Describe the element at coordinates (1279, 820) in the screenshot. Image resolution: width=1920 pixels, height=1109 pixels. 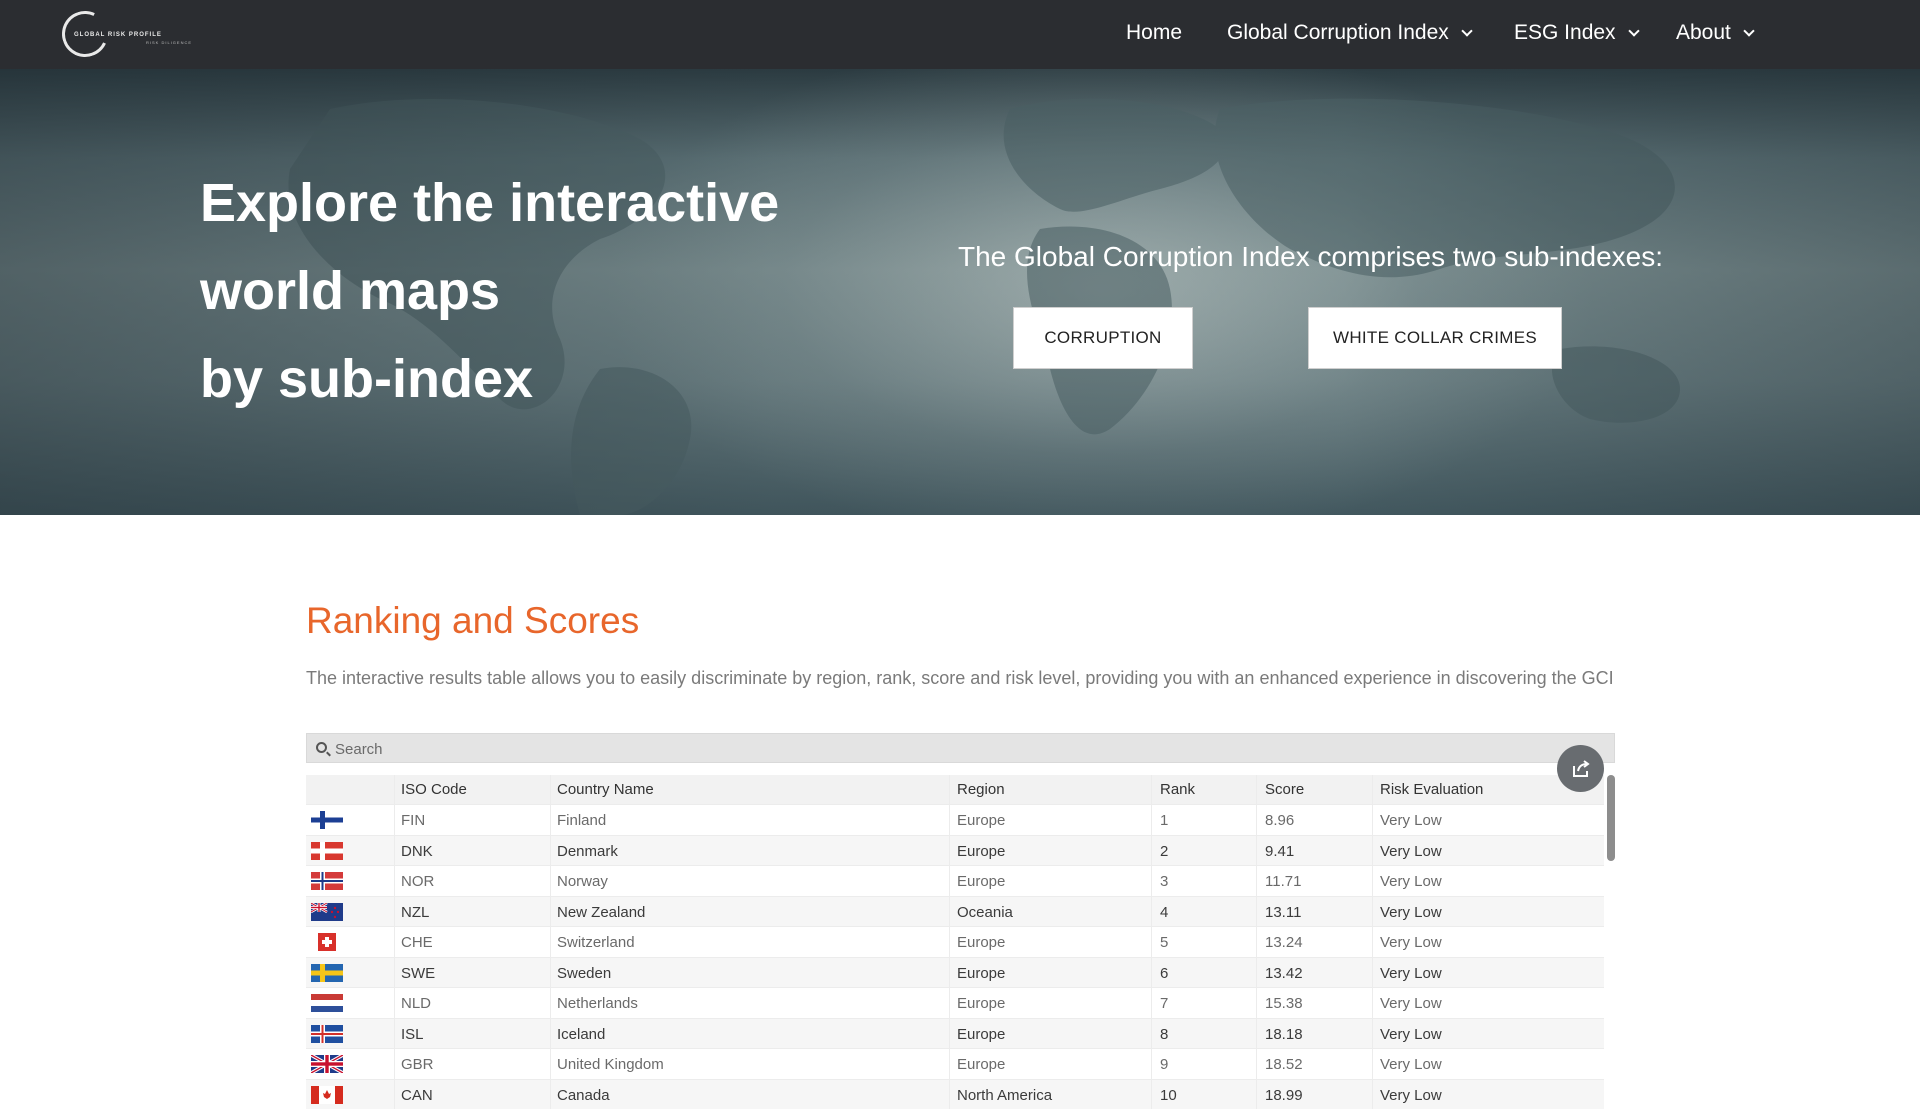
I see `cell-score: 8.96` at that location.